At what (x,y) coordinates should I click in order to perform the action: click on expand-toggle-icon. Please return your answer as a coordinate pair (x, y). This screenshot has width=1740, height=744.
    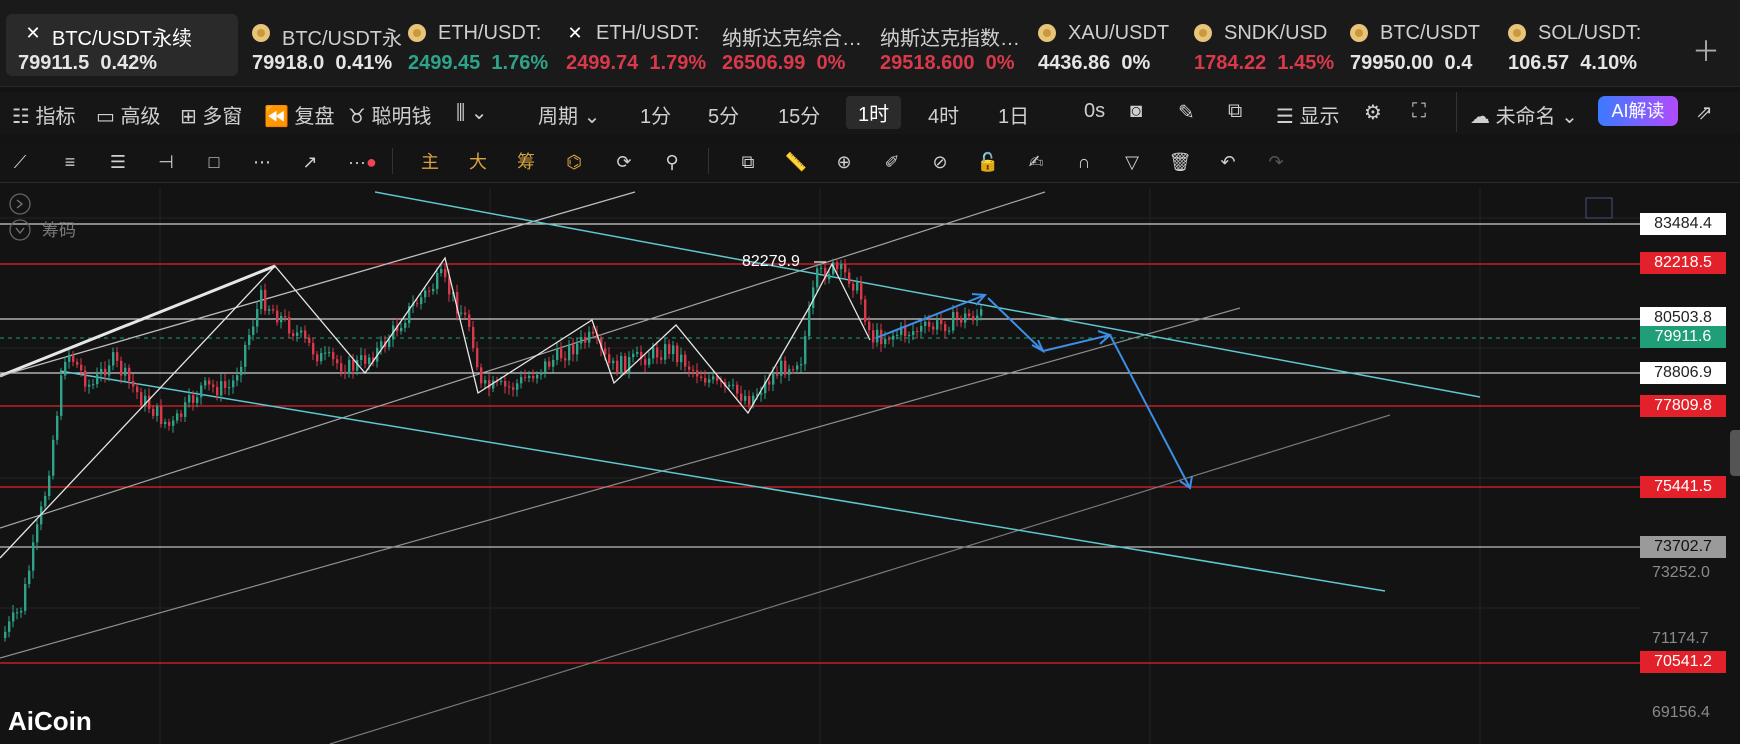
    Looking at the image, I should click on (20, 204).